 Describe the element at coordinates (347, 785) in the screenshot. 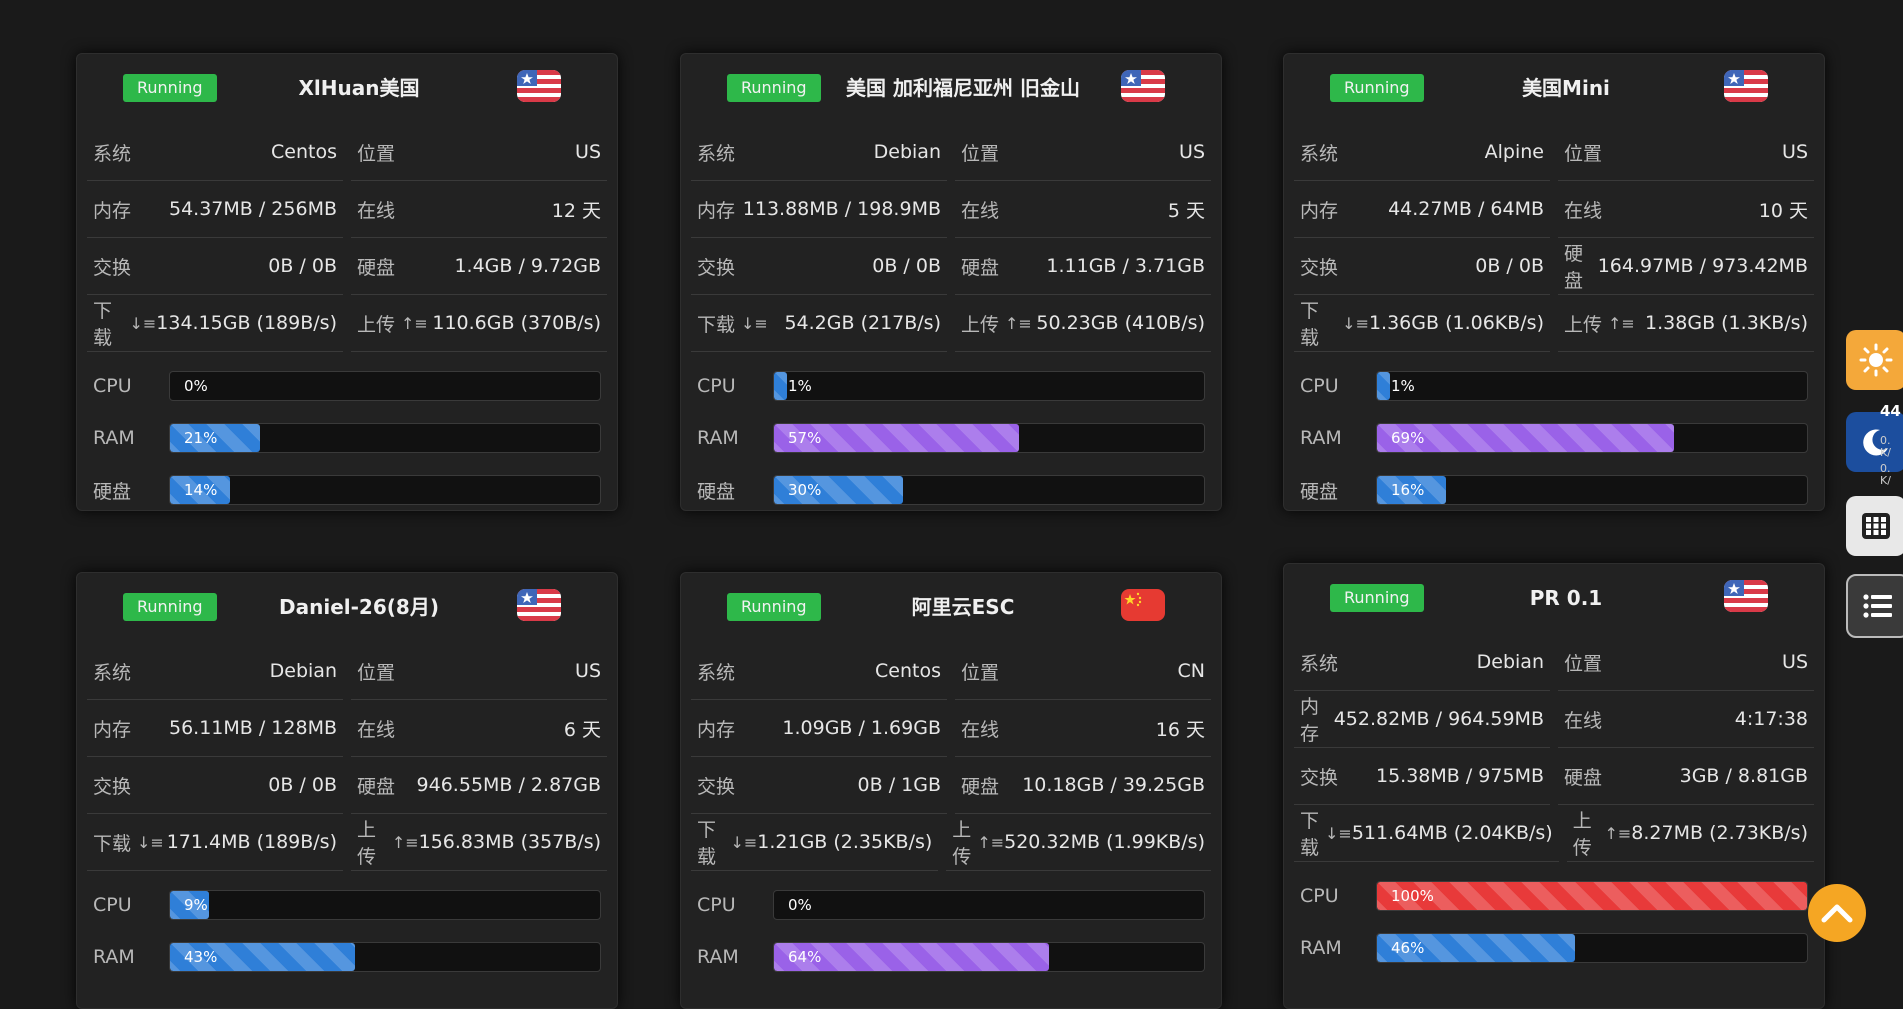

I see `info-row: 交换 0B / 0B 硬盘 946.55MB / 2.87GB` at that location.